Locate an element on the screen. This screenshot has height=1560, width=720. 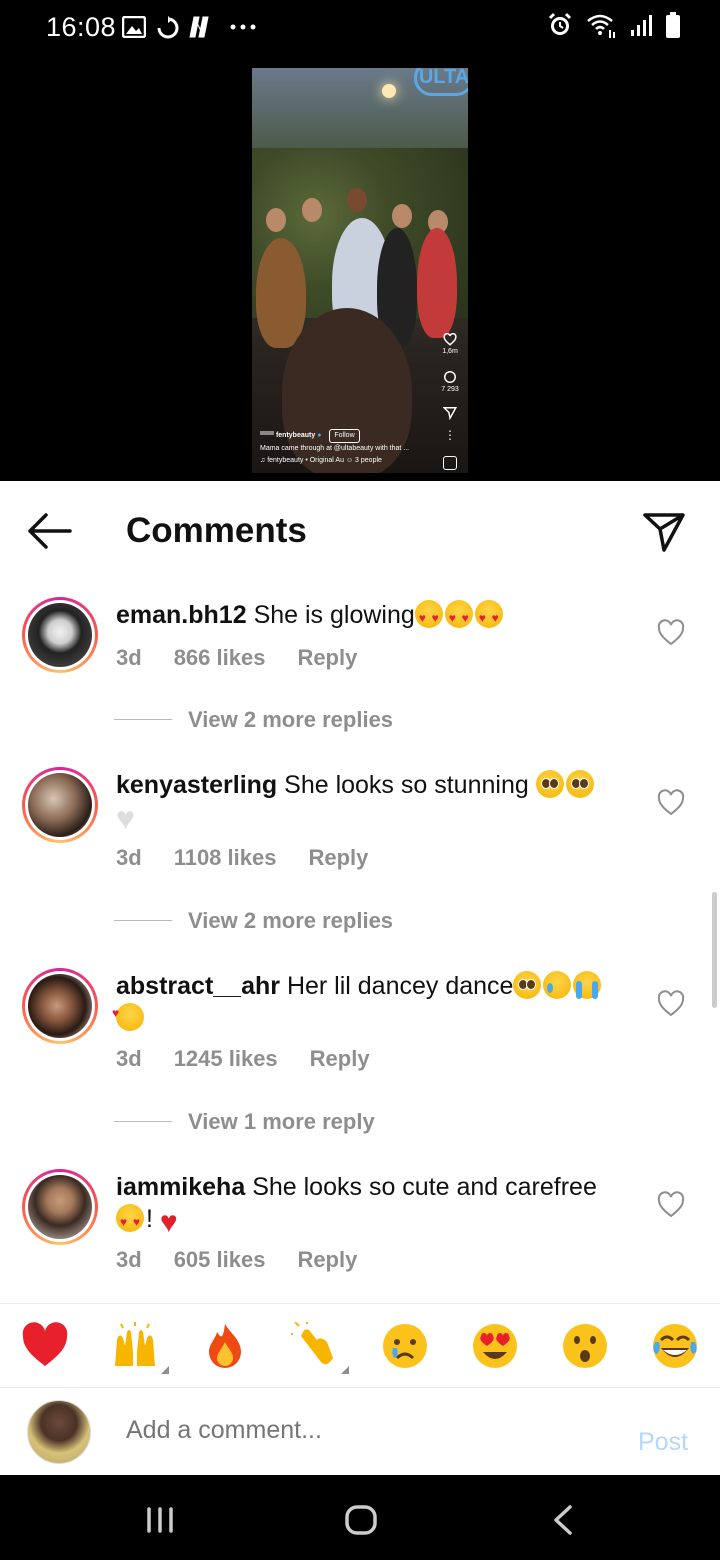
reel-audio: fentybeauty • Original Au is located at coordinates (305, 460).